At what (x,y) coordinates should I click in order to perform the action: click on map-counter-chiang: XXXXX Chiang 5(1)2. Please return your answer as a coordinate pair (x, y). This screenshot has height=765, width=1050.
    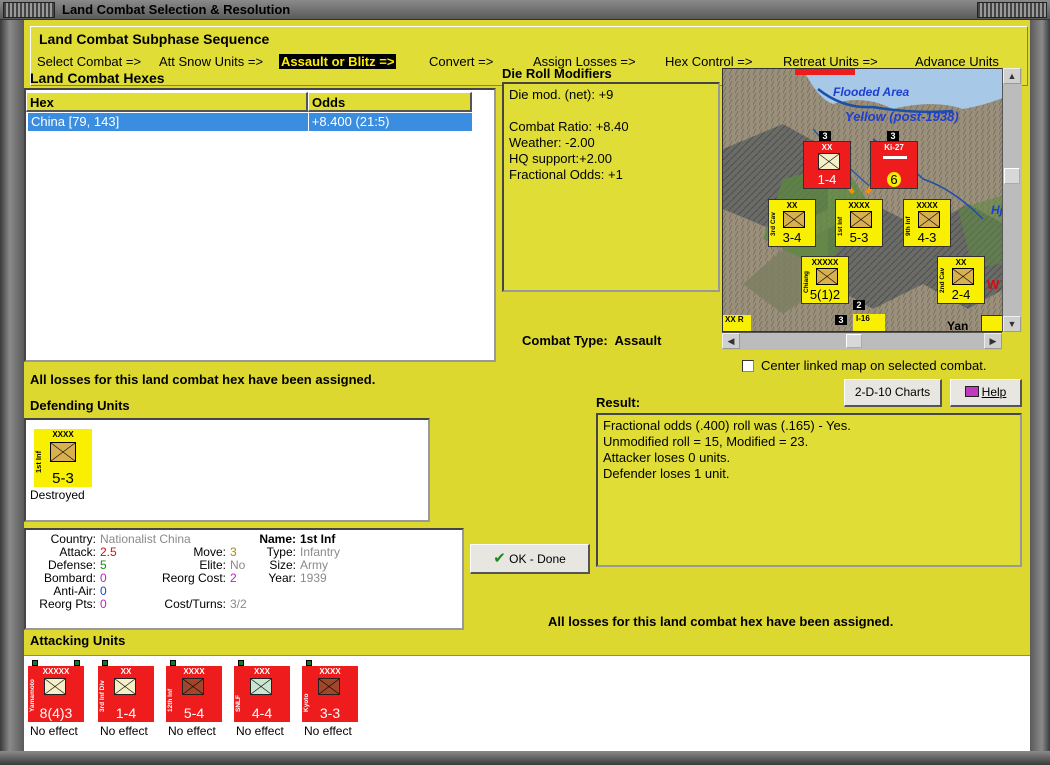
    Looking at the image, I should click on (825, 280).